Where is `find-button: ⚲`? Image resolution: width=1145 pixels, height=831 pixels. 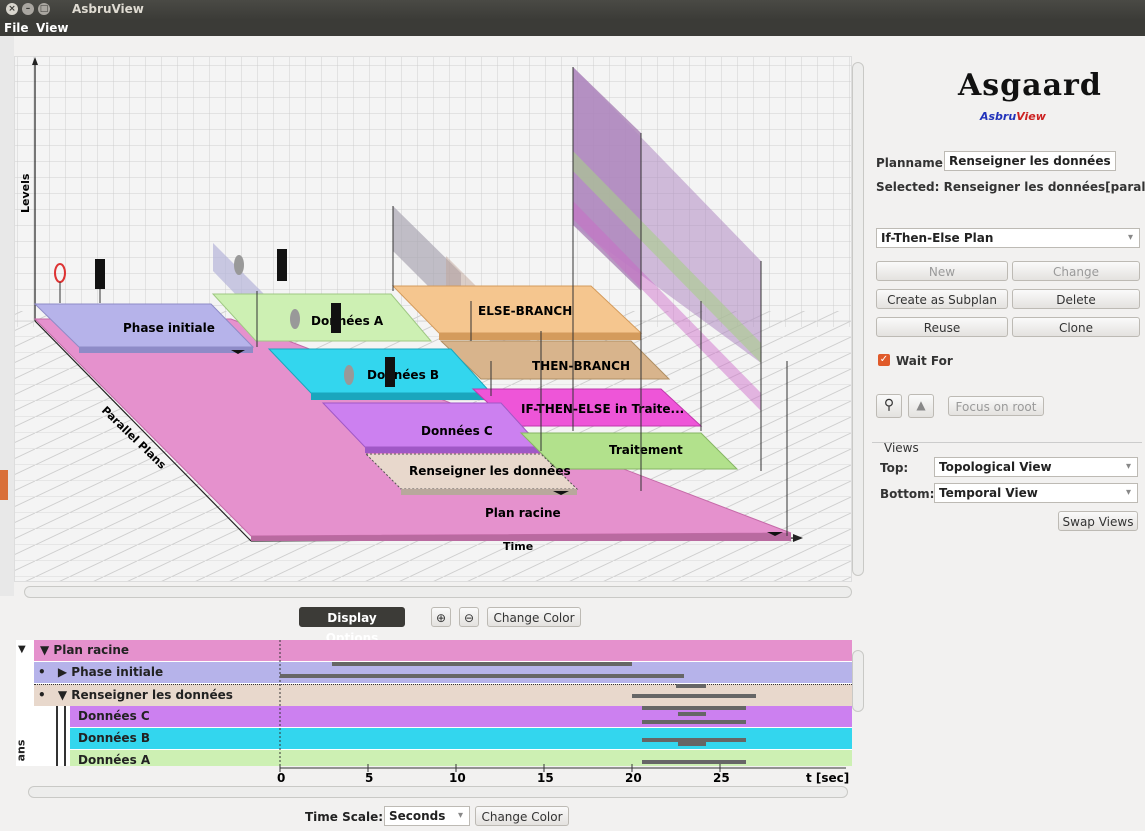
find-button: ⚲ is located at coordinates (889, 406).